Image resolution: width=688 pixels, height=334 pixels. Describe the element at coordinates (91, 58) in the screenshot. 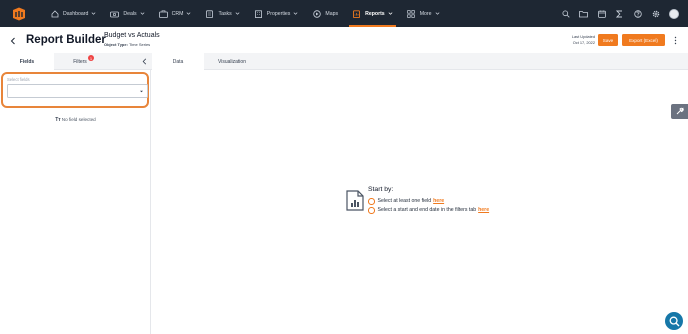

I see `filters-count-badge: 1` at that location.